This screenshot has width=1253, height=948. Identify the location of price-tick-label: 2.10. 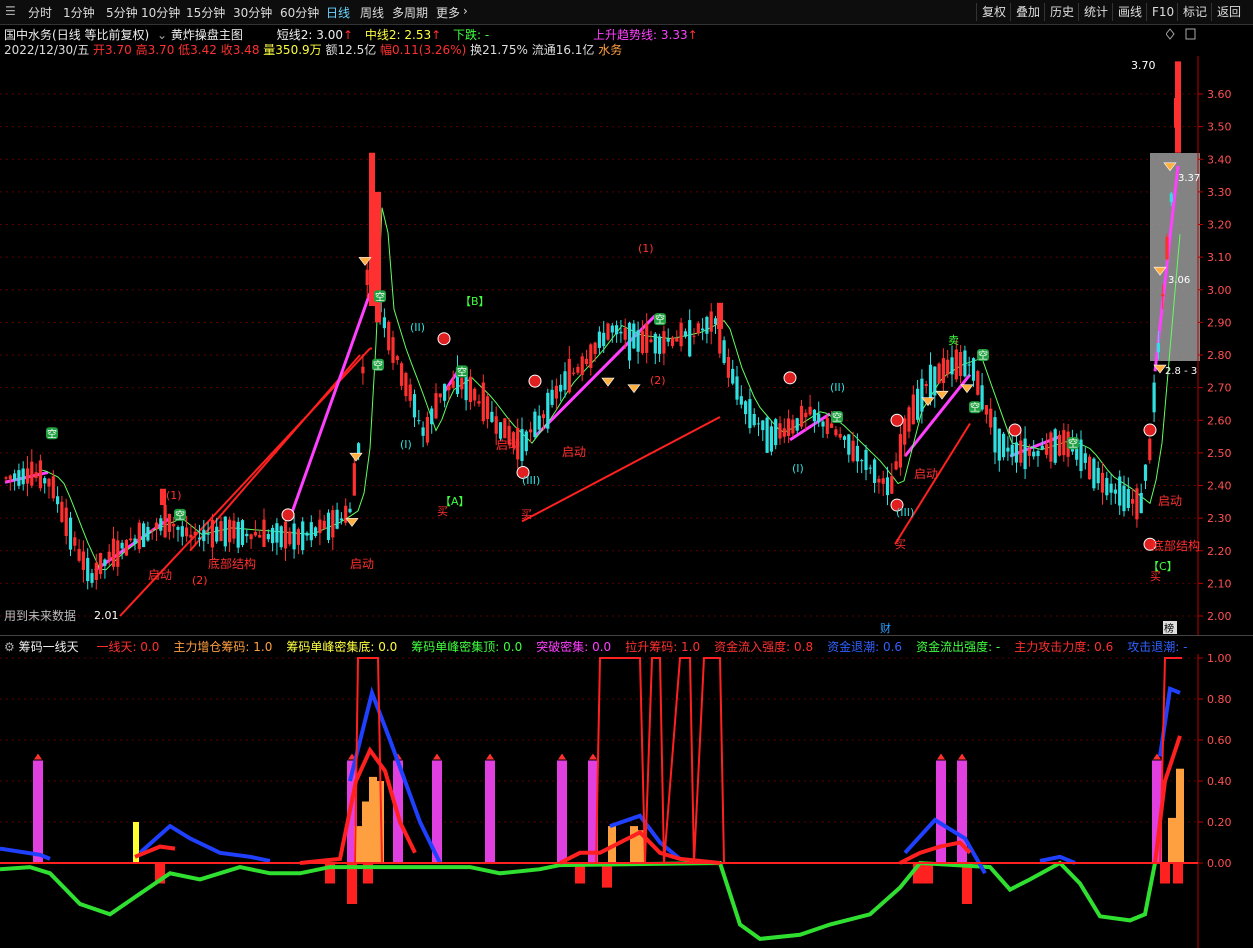
(1219, 583).